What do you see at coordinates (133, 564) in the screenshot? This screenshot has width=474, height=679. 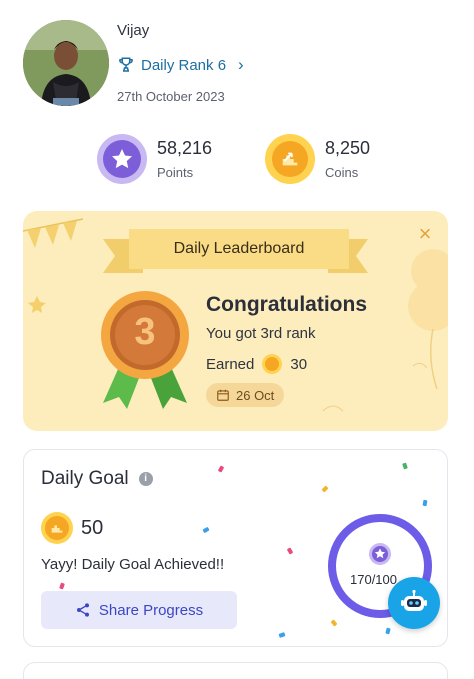 I see `goal-achieved-message: Yayy! Daily Goal Achieved!!` at bounding box center [133, 564].